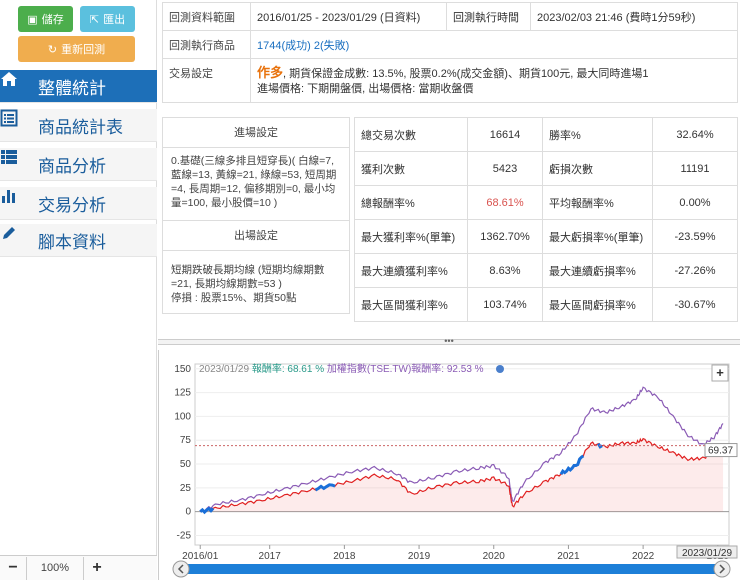 This screenshot has height=580, width=740. What do you see at coordinates (284, 46) in the screenshot?
I see `product-success-link: 1744(成功)` at bounding box center [284, 46].